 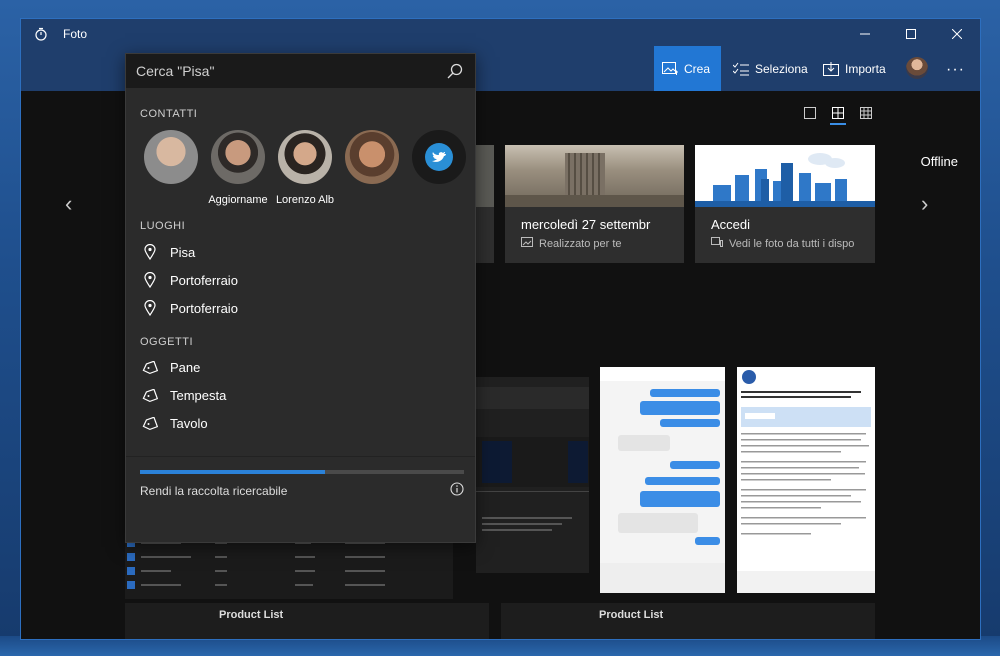 I want to click on indexing-label: Rendi la raccolta ricercabile, so click(x=214, y=490).